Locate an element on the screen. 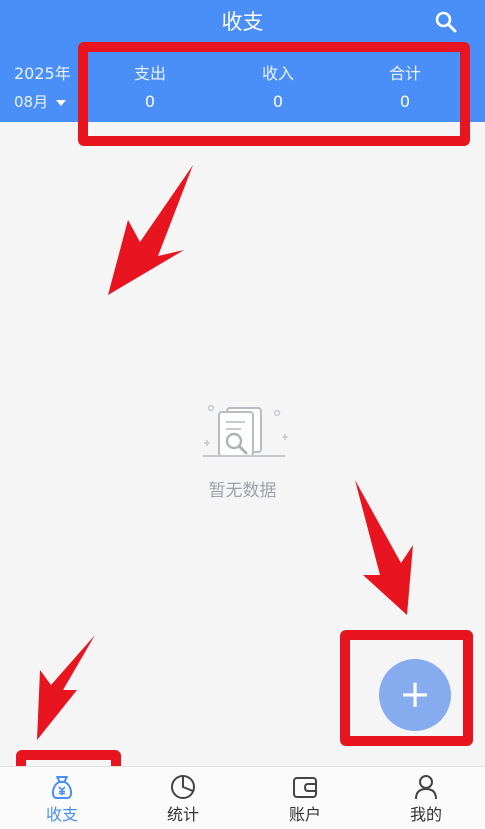 This screenshot has width=485, height=829. add-record-button: + is located at coordinates (415, 695).